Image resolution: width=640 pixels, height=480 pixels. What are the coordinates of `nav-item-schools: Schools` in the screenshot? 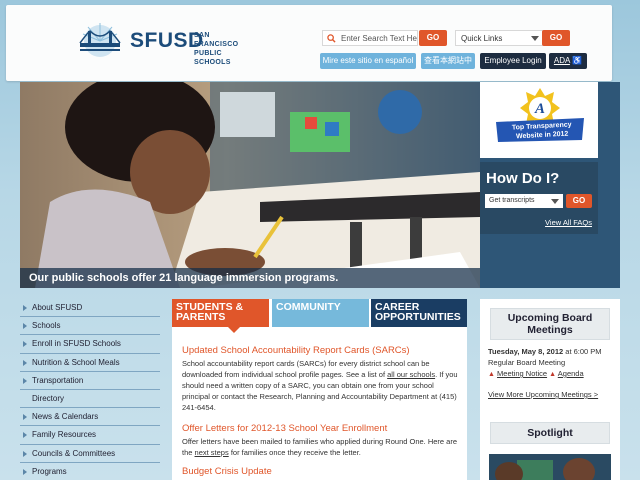 It's located at (90, 326).